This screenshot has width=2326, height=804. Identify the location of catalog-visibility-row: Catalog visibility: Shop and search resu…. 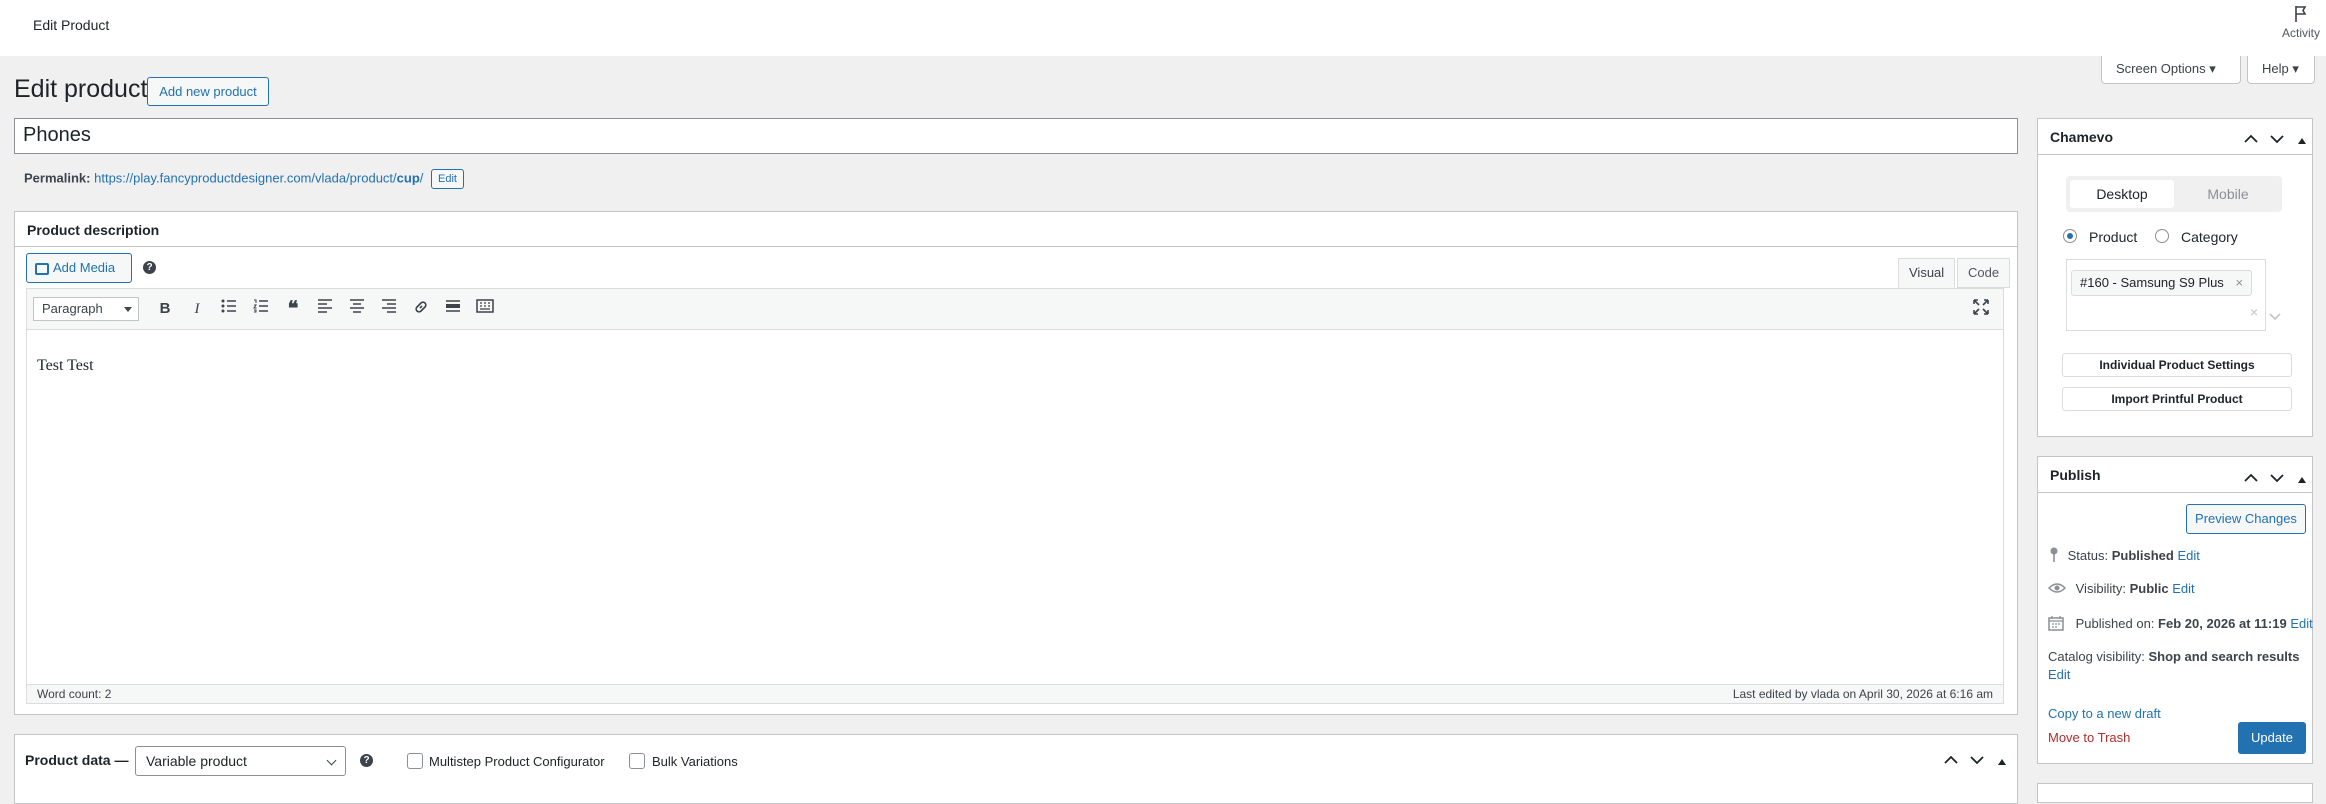
(2173, 656).